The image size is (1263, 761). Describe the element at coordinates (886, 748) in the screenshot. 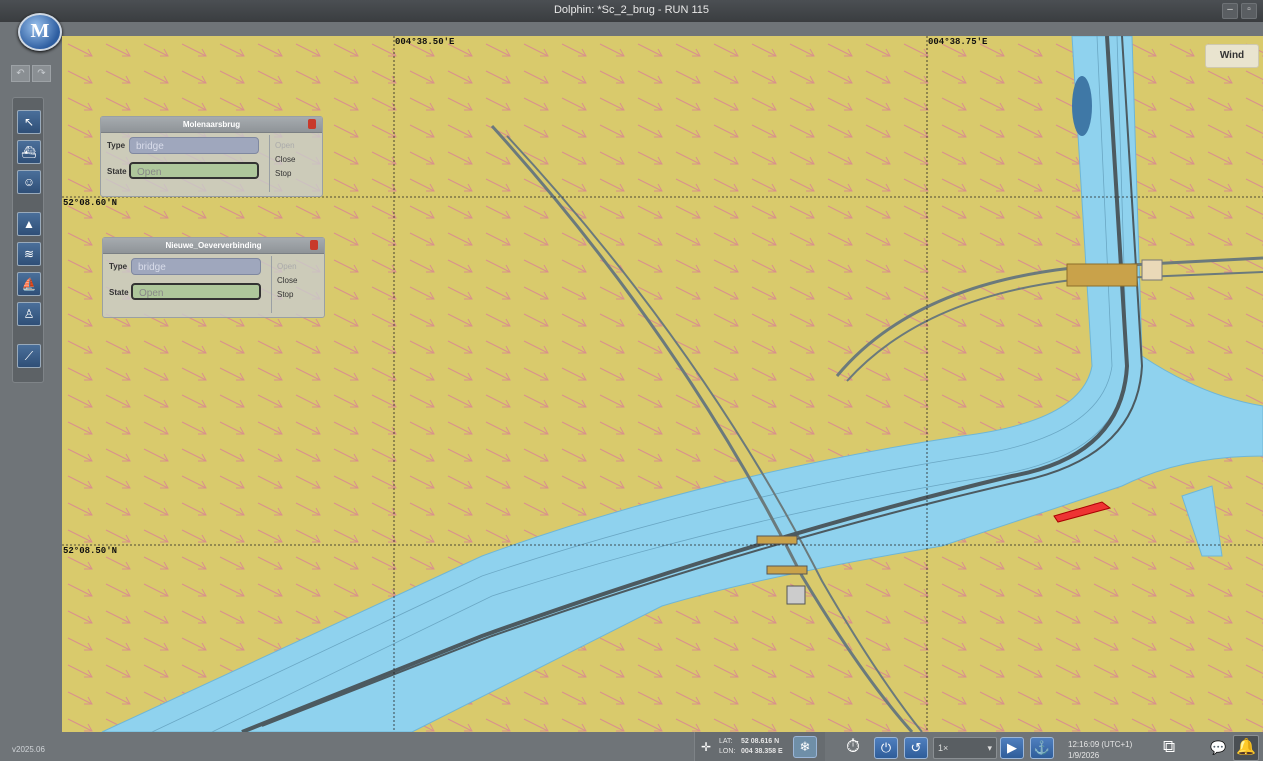

I see `power-icon: ⏻` at that location.